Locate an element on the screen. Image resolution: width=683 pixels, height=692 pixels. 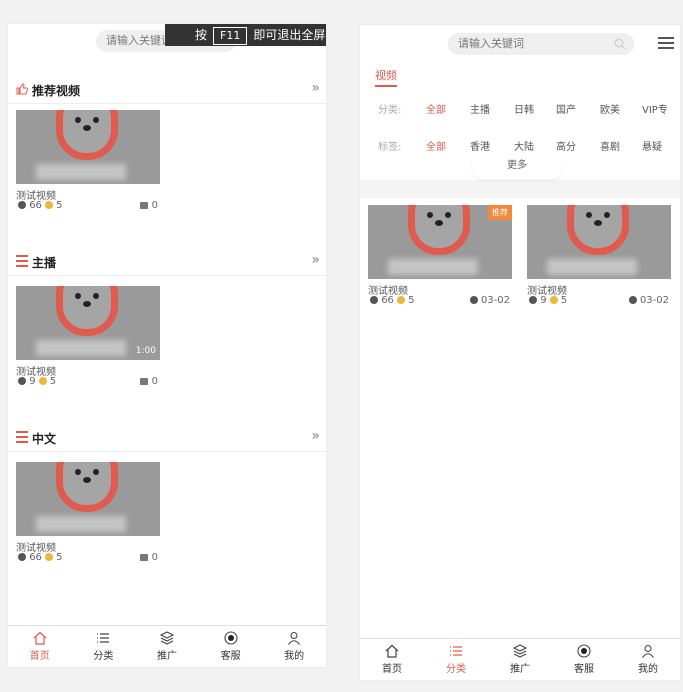
category-option: 国产 is located at coordinates (566, 108).